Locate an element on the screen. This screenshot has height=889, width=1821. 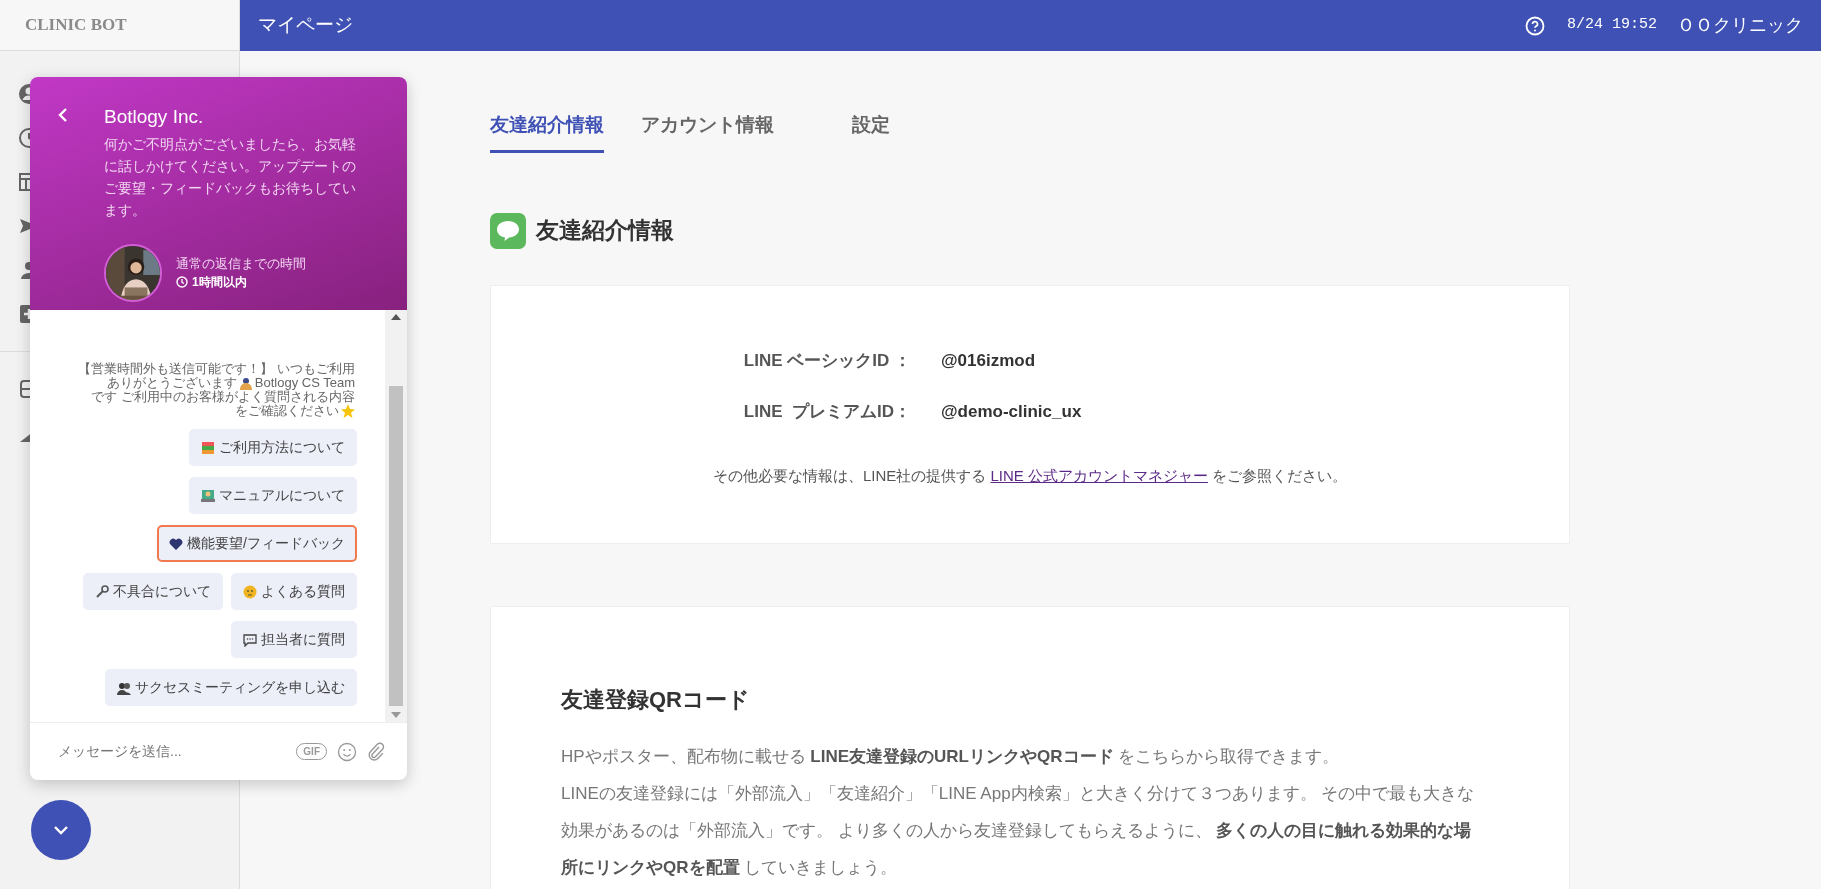
clinic-name: ＯＯクリニック is located at coordinates (1740, 25).